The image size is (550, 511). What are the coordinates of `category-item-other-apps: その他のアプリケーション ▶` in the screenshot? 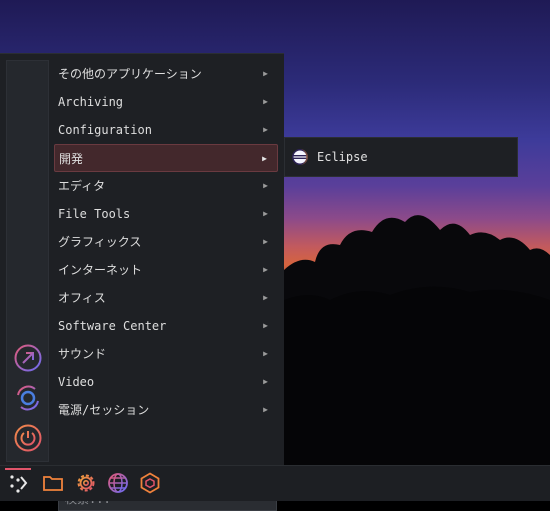 It's located at (166, 74).